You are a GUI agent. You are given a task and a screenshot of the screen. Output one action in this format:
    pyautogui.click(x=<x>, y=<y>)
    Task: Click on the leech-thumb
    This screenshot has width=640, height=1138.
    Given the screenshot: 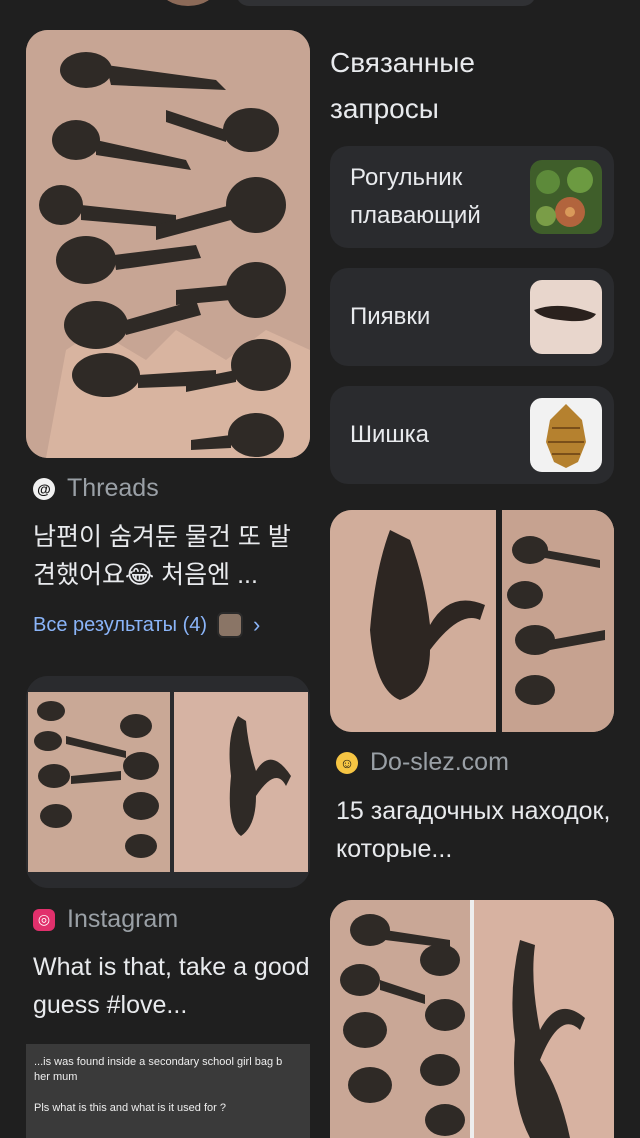 What is the action you would take?
    pyautogui.click(x=566, y=317)
    